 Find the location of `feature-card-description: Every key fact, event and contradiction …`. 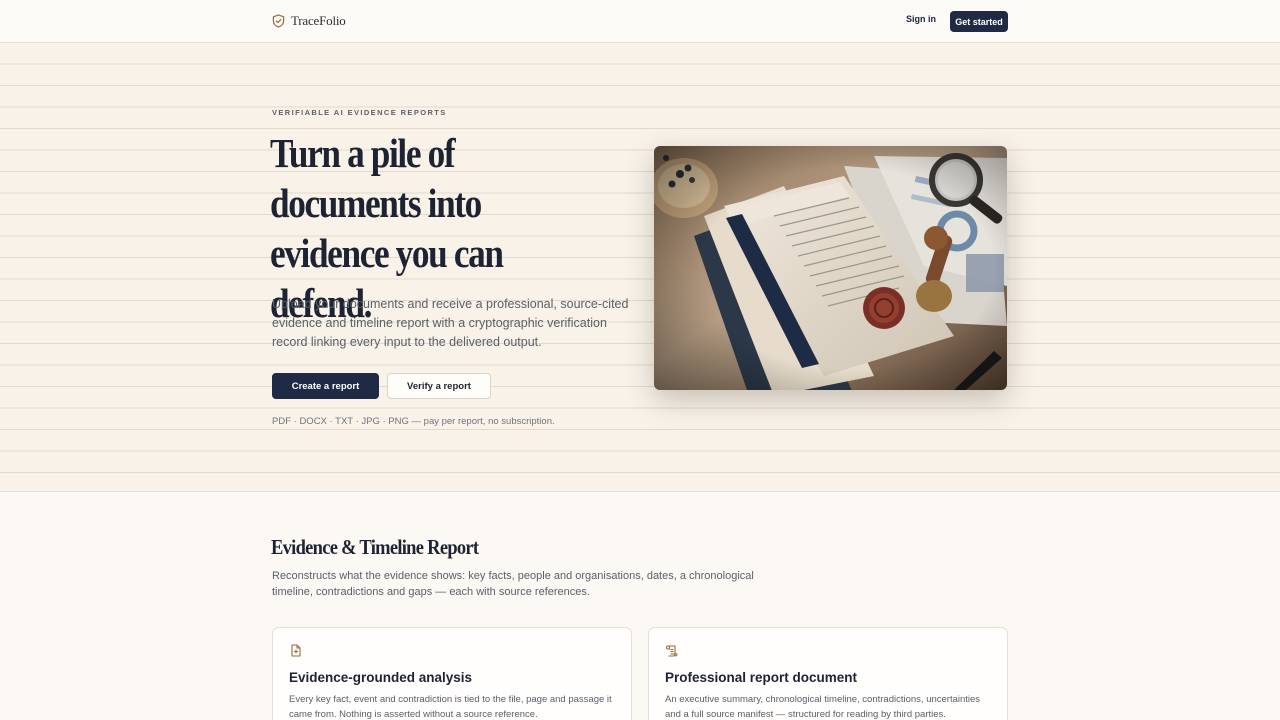

feature-card-description: Every key fact, event and contradiction … is located at coordinates (450, 707).